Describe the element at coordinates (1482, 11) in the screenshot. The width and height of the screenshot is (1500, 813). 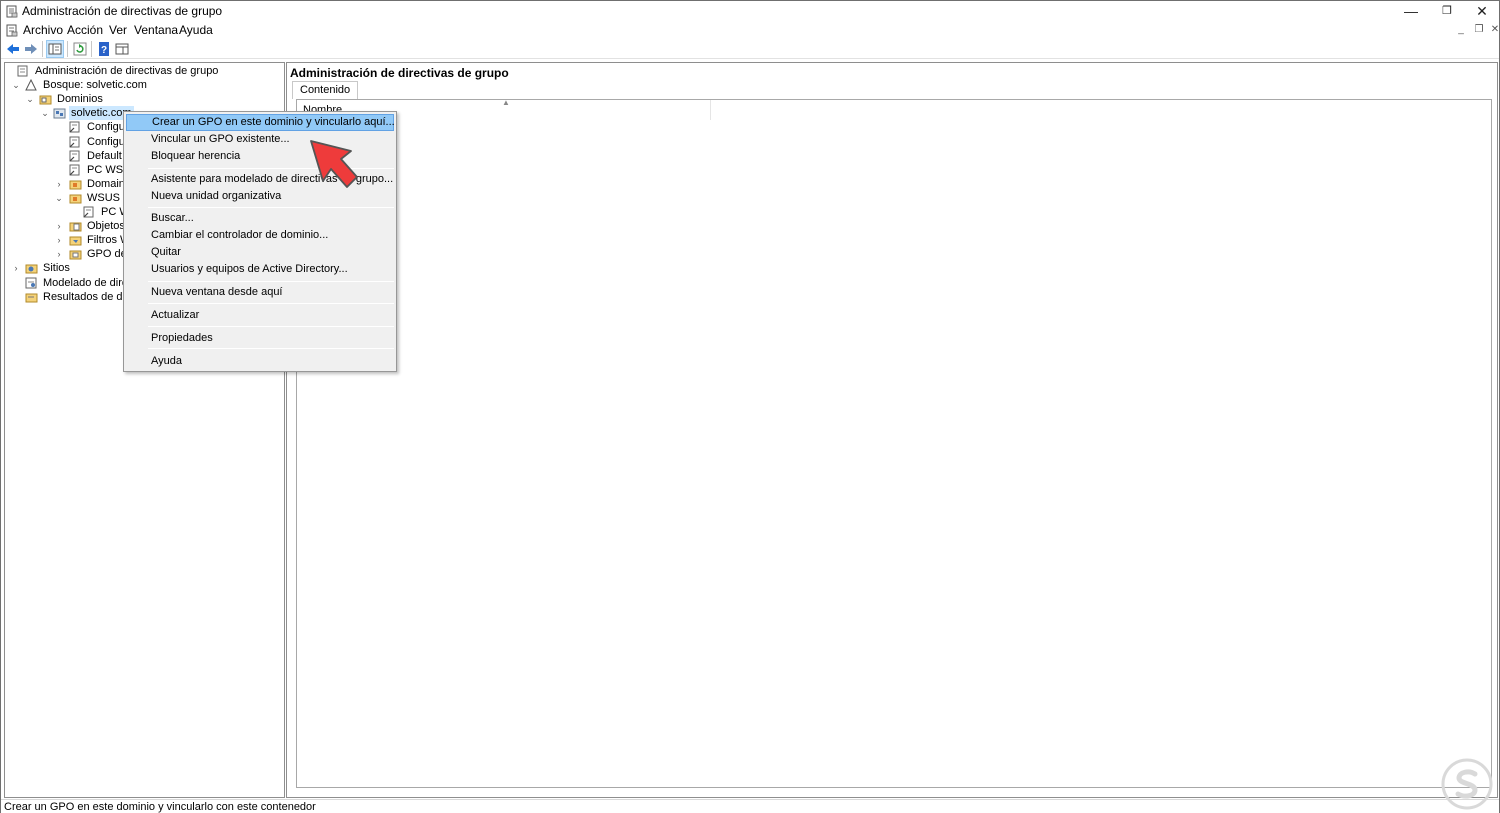
I see `close-button: ✕` at that location.